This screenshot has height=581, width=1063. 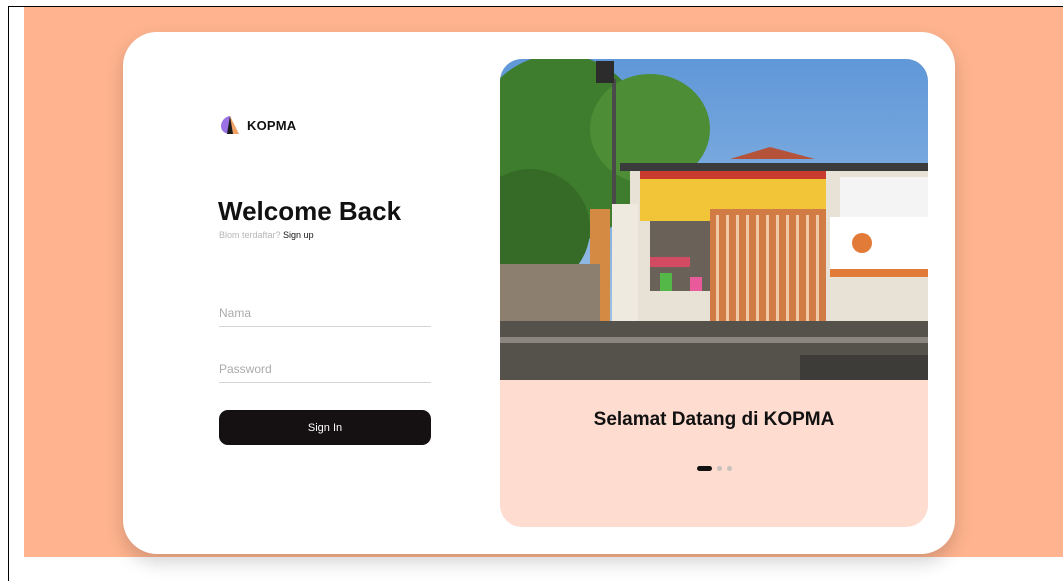 What do you see at coordinates (272, 125) in the screenshot?
I see `brand-name: KOPMA` at bounding box center [272, 125].